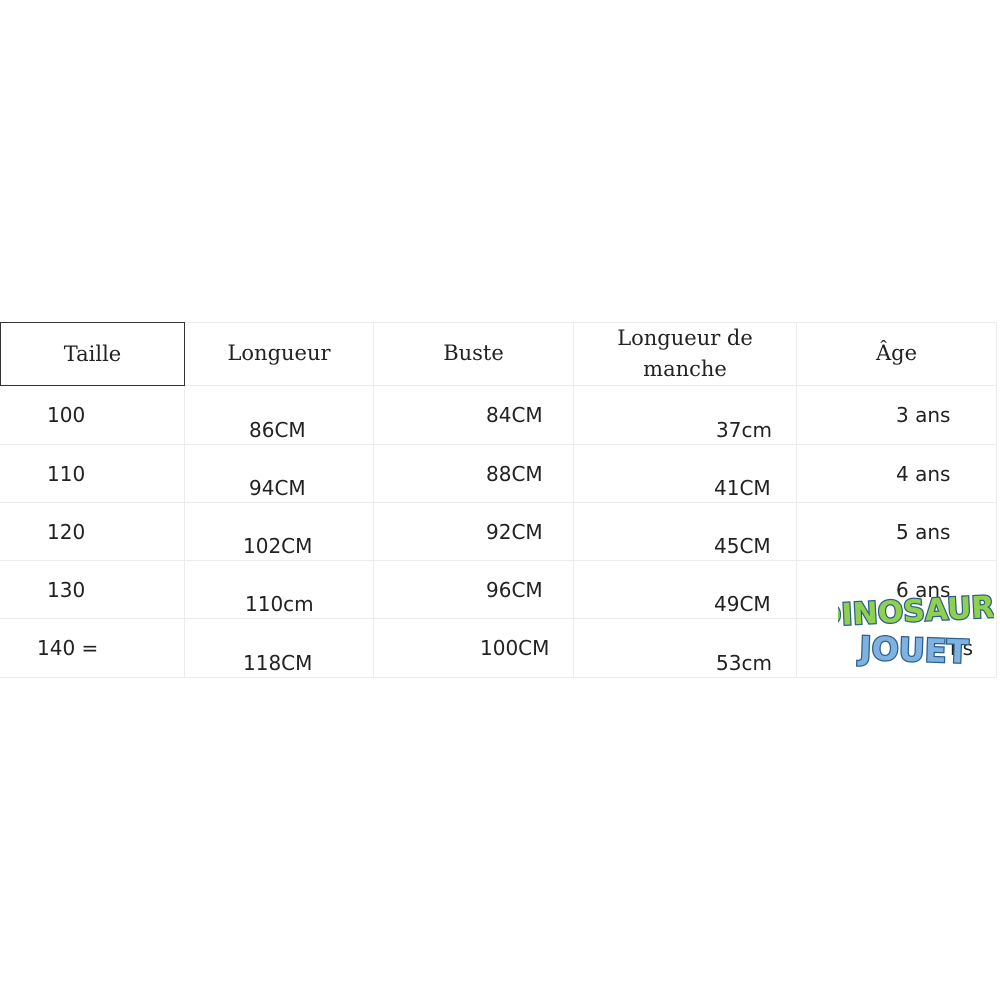 The image size is (1000, 1000). I want to click on header-longueur: Longueur, so click(279, 353).